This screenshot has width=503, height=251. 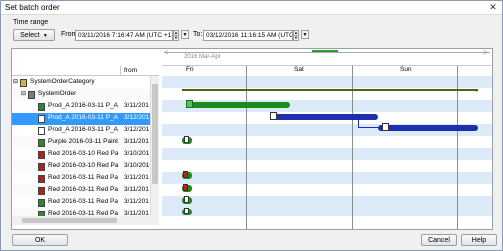 What do you see at coordinates (406, 69) in the screenshot?
I see `day-label-sun: Sun` at bounding box center [406, 69].